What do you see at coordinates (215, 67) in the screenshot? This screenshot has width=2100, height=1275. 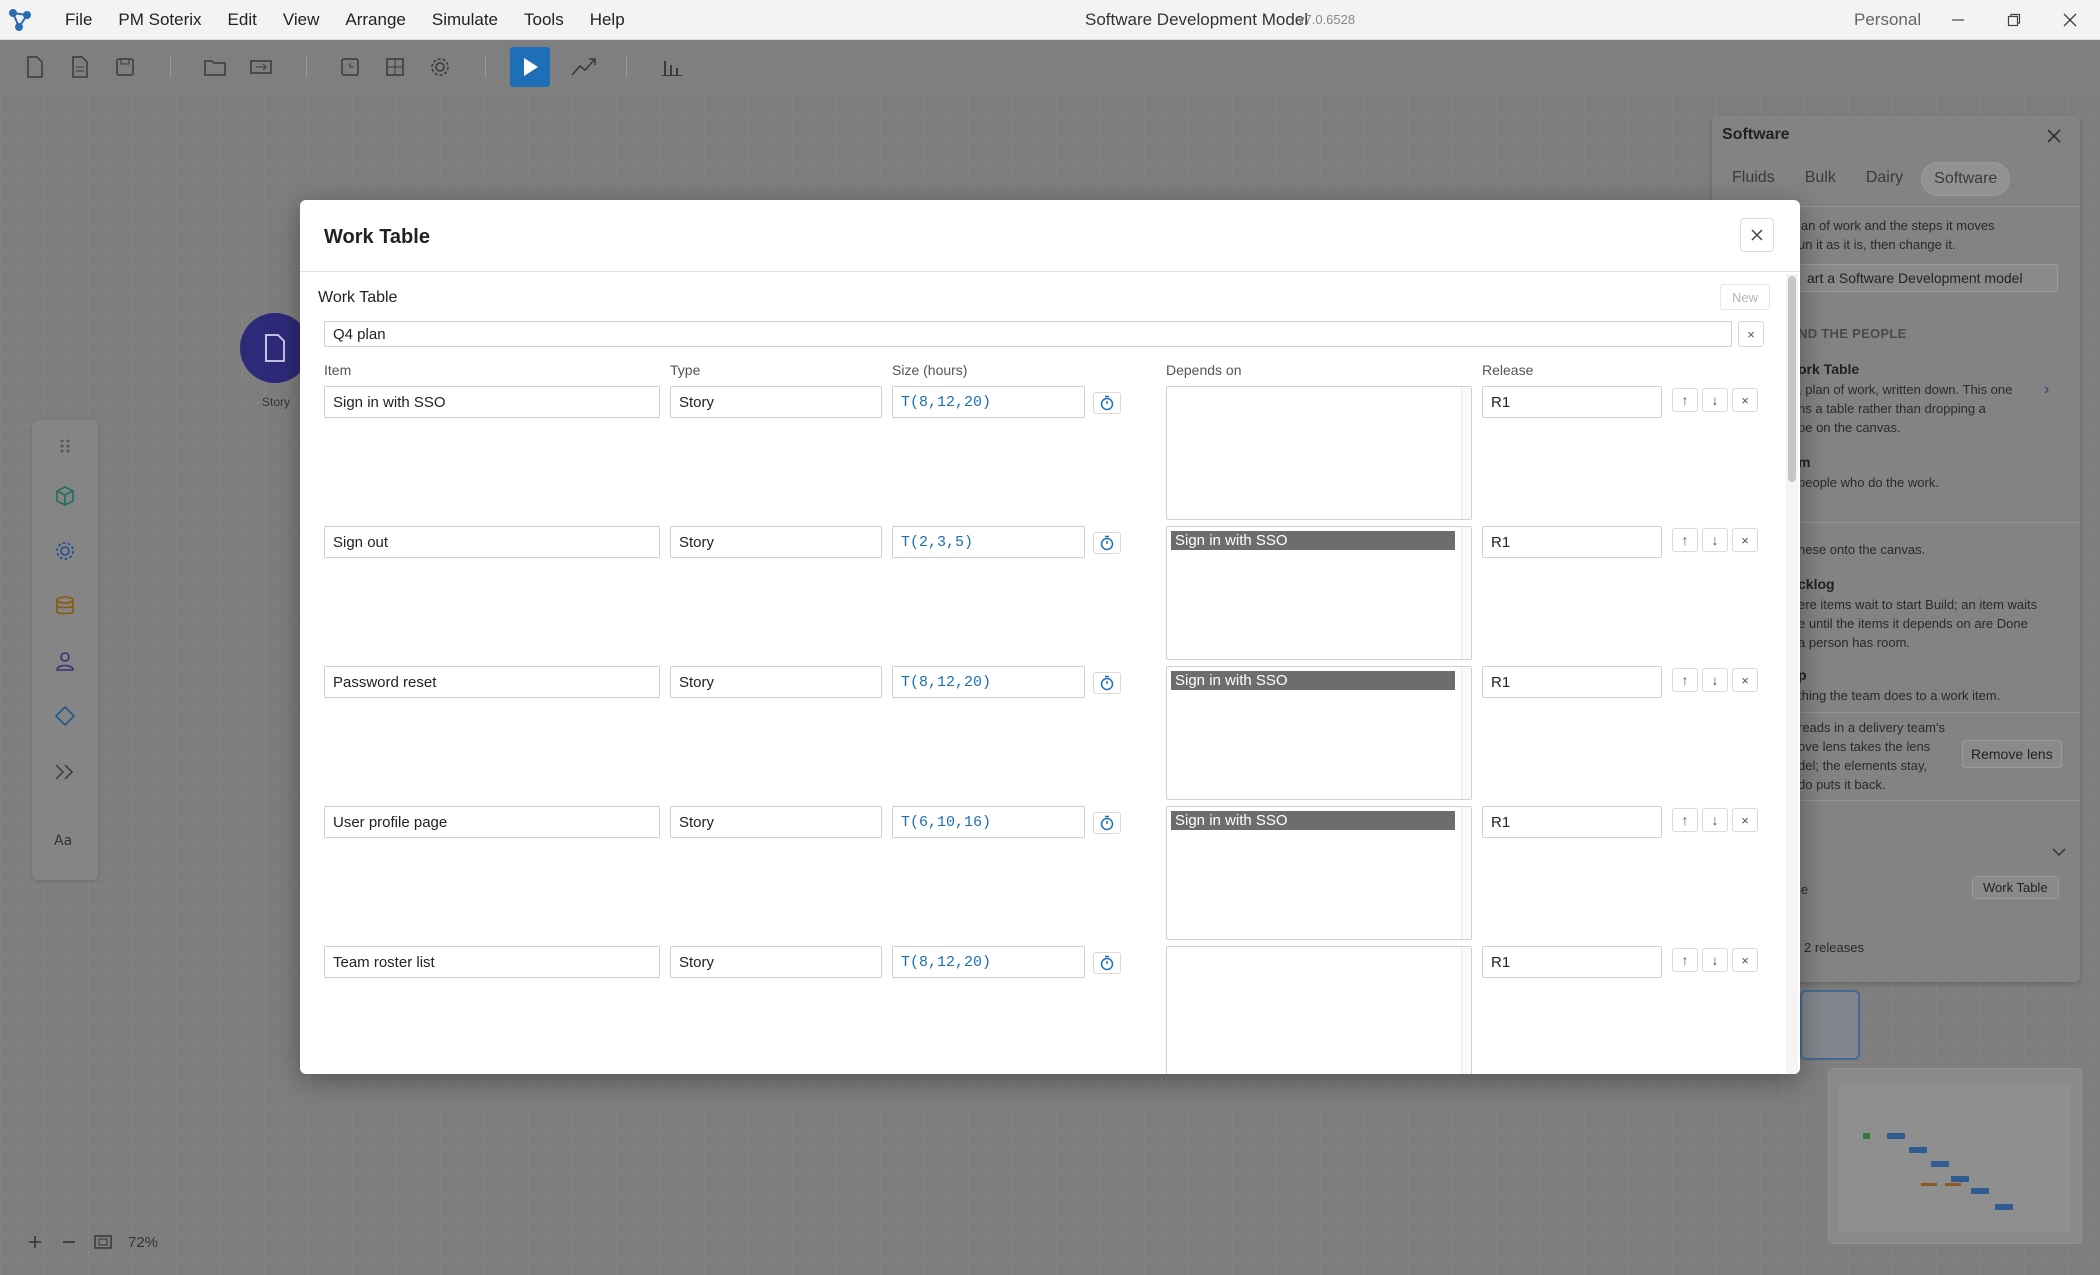 I see `folder-icon` at bounding box center [215, 67].